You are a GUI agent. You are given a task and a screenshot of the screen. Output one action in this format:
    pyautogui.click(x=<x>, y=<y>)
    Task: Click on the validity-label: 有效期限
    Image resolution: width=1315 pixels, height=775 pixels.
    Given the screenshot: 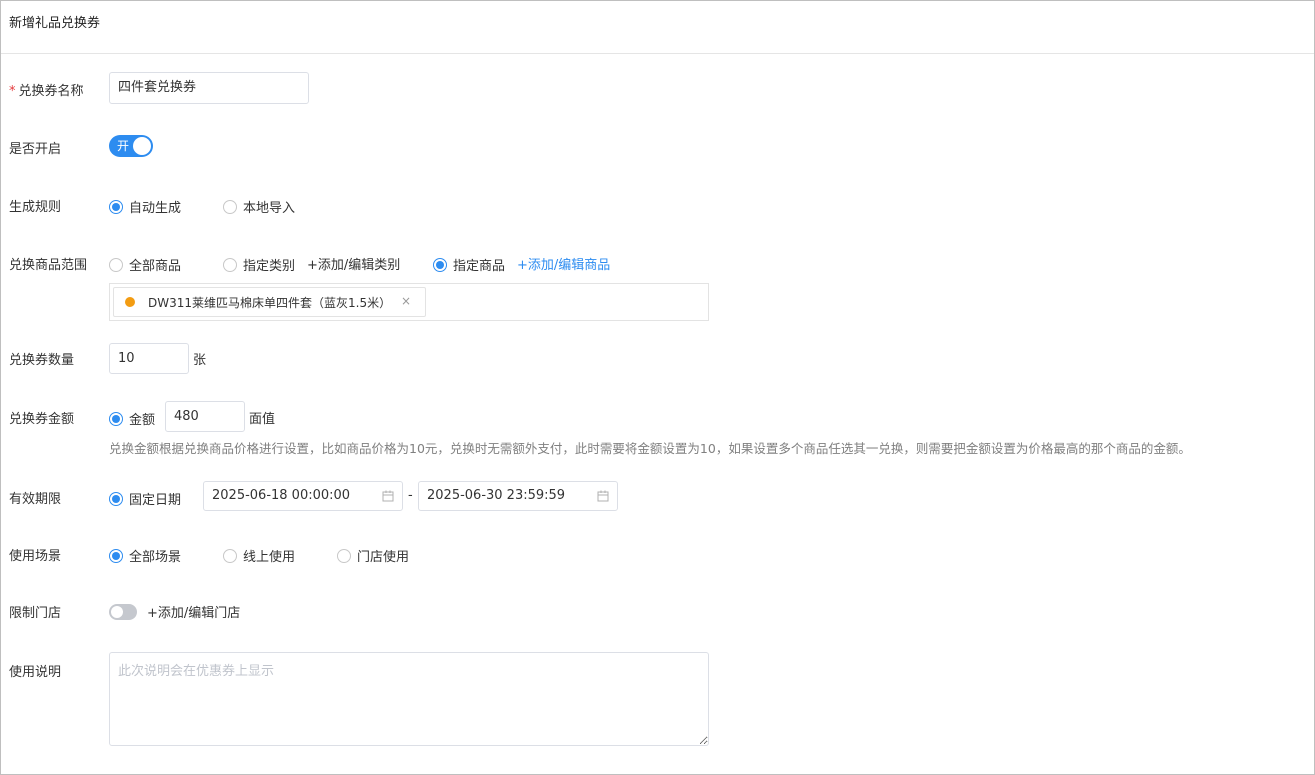 What is the action you would take?
    pyautogui.click(x=35, y=499)
    